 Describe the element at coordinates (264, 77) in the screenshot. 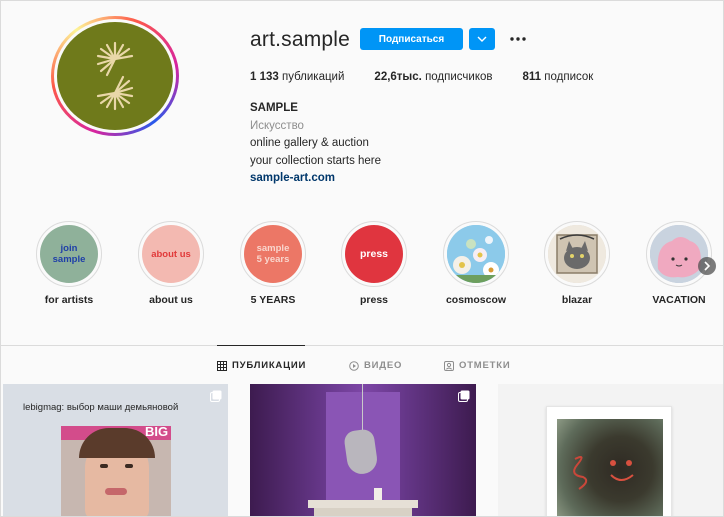

I see `posts-count: 1 133` at that location.